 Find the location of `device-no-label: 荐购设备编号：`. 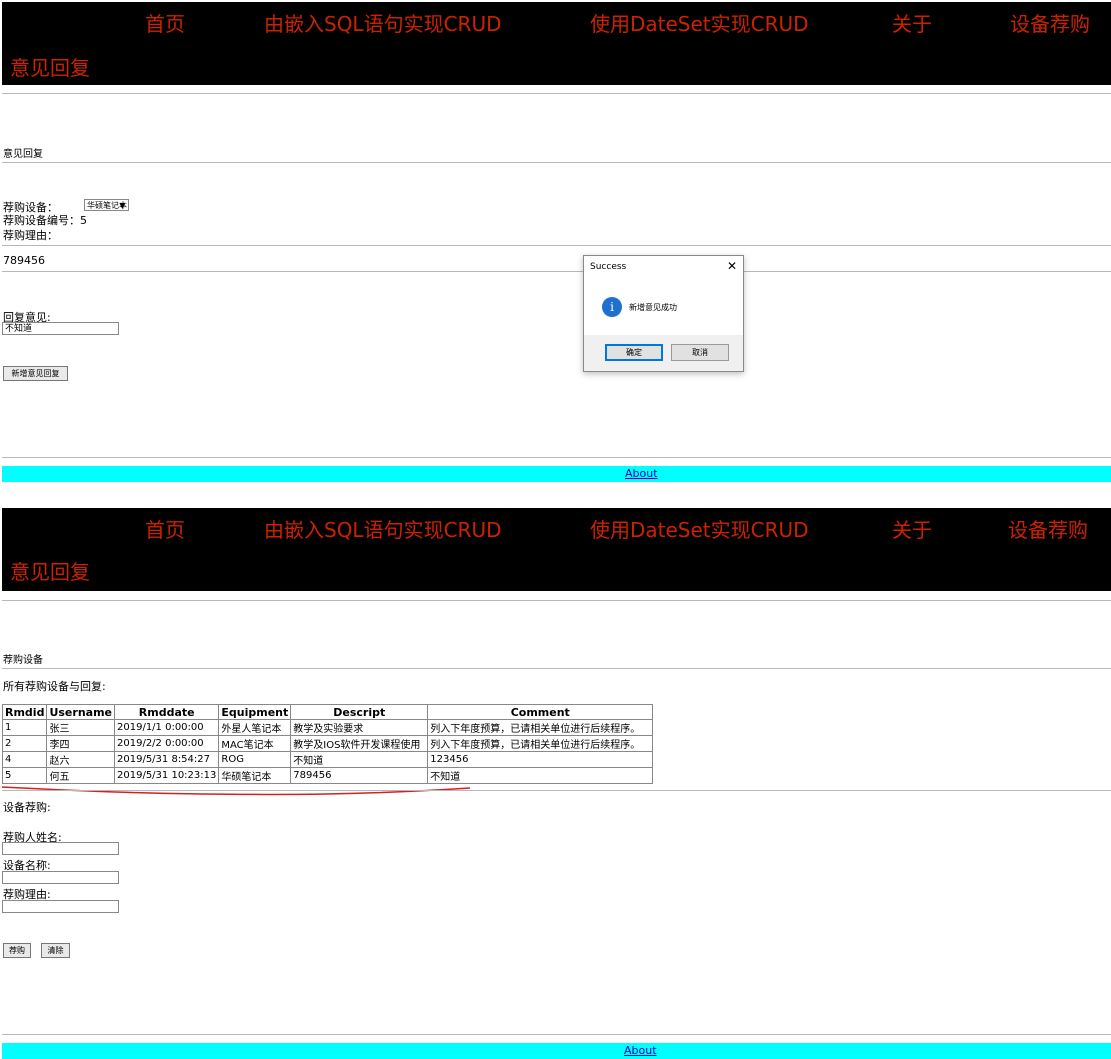

device-no-label: 荐购设备编号： is located at coordinates (41, 220).